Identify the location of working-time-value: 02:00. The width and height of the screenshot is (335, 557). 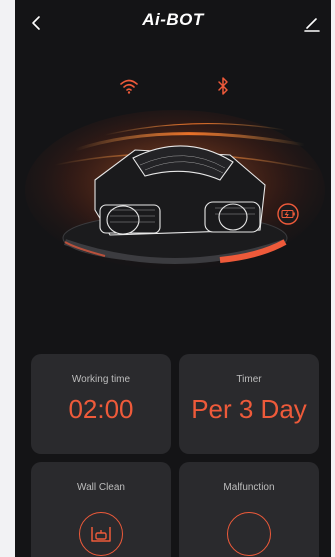
(101, 409).